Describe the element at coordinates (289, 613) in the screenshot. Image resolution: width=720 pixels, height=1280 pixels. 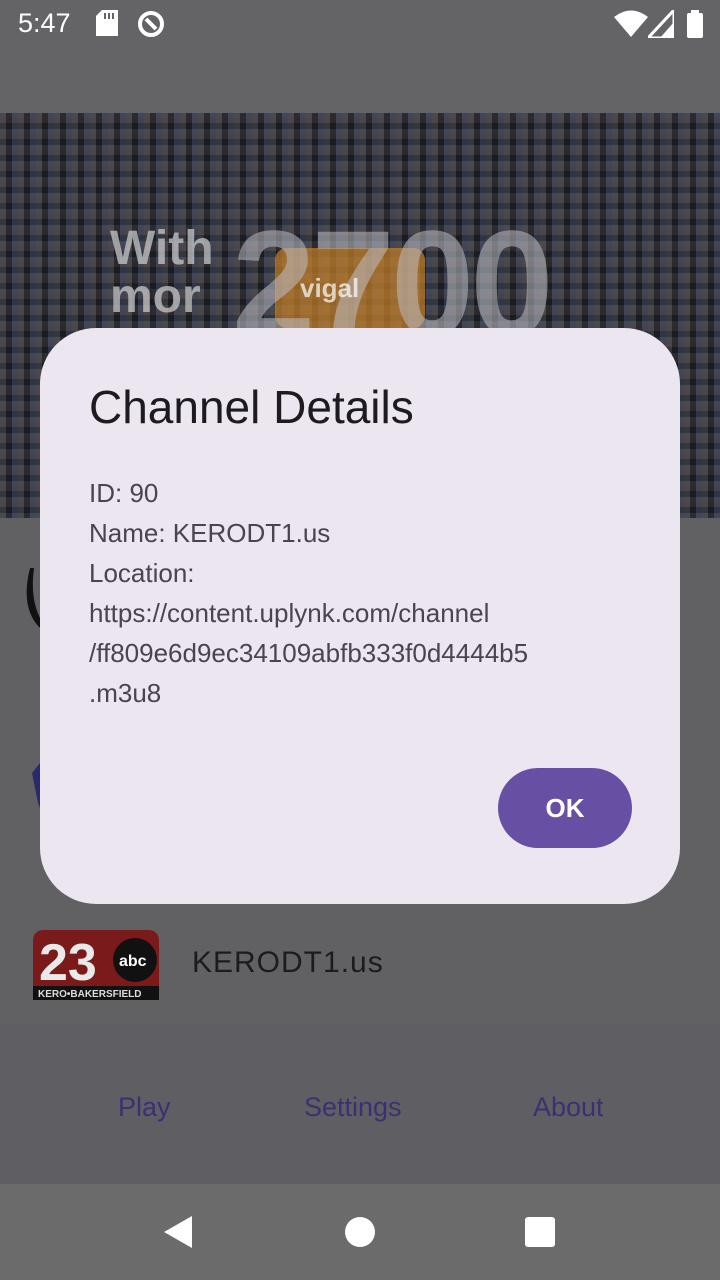
I see `location-url-line-1: https://content.uplynk.com/channel` at that location.